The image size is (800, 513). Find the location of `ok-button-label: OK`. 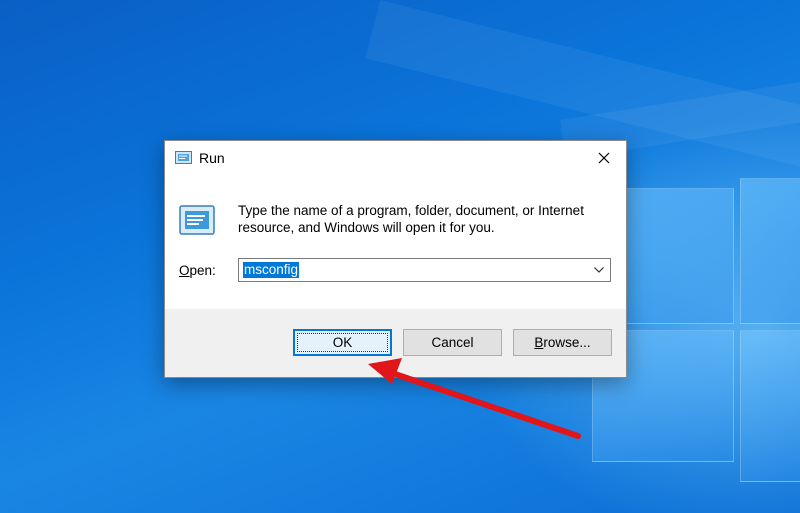

ok-button-label: OK is located at coordinates (342, 342).